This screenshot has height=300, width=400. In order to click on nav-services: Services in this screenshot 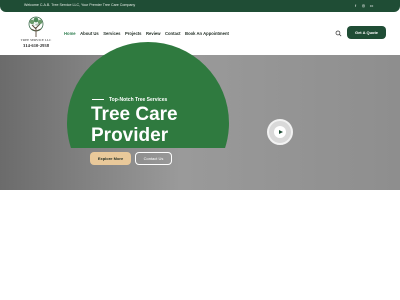, I will do `click(111, 35)`.